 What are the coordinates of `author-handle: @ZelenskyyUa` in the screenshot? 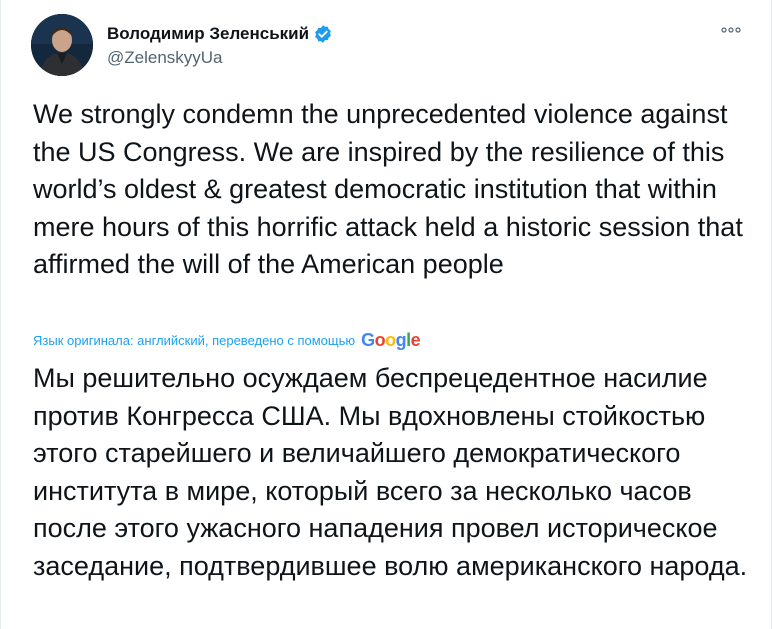 It's located at (220, 58).